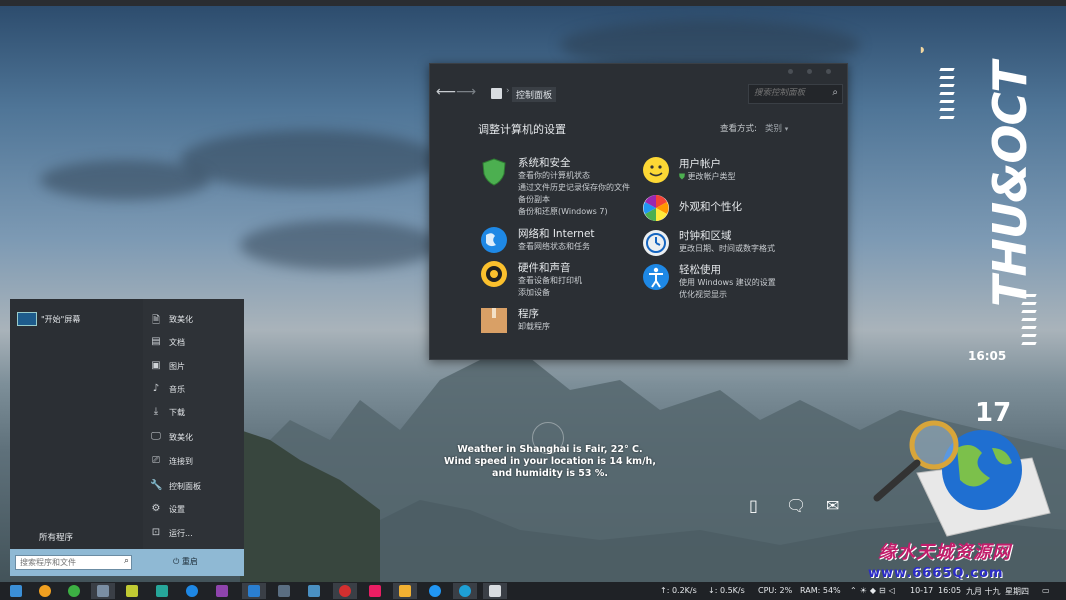 The image size is (1066, 600). I want to click on view-by-value: 类别, so click(774, 129).